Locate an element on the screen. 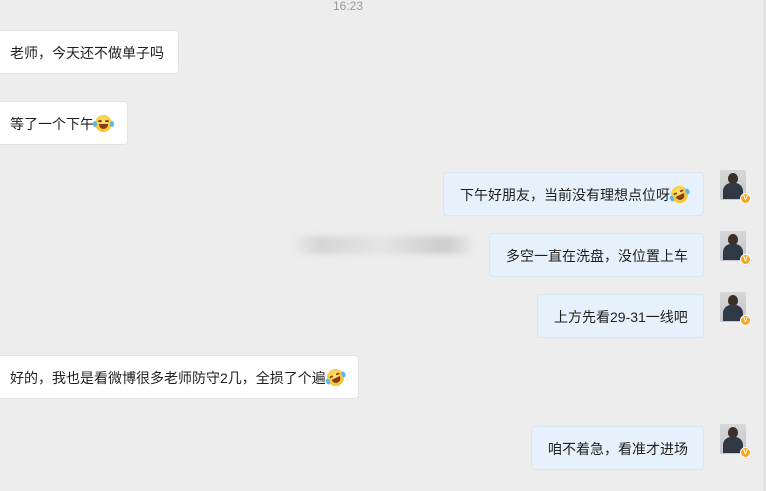  incoming-bubble: 老师，今天还不做单子吗 is located at coordinates (89, 52).